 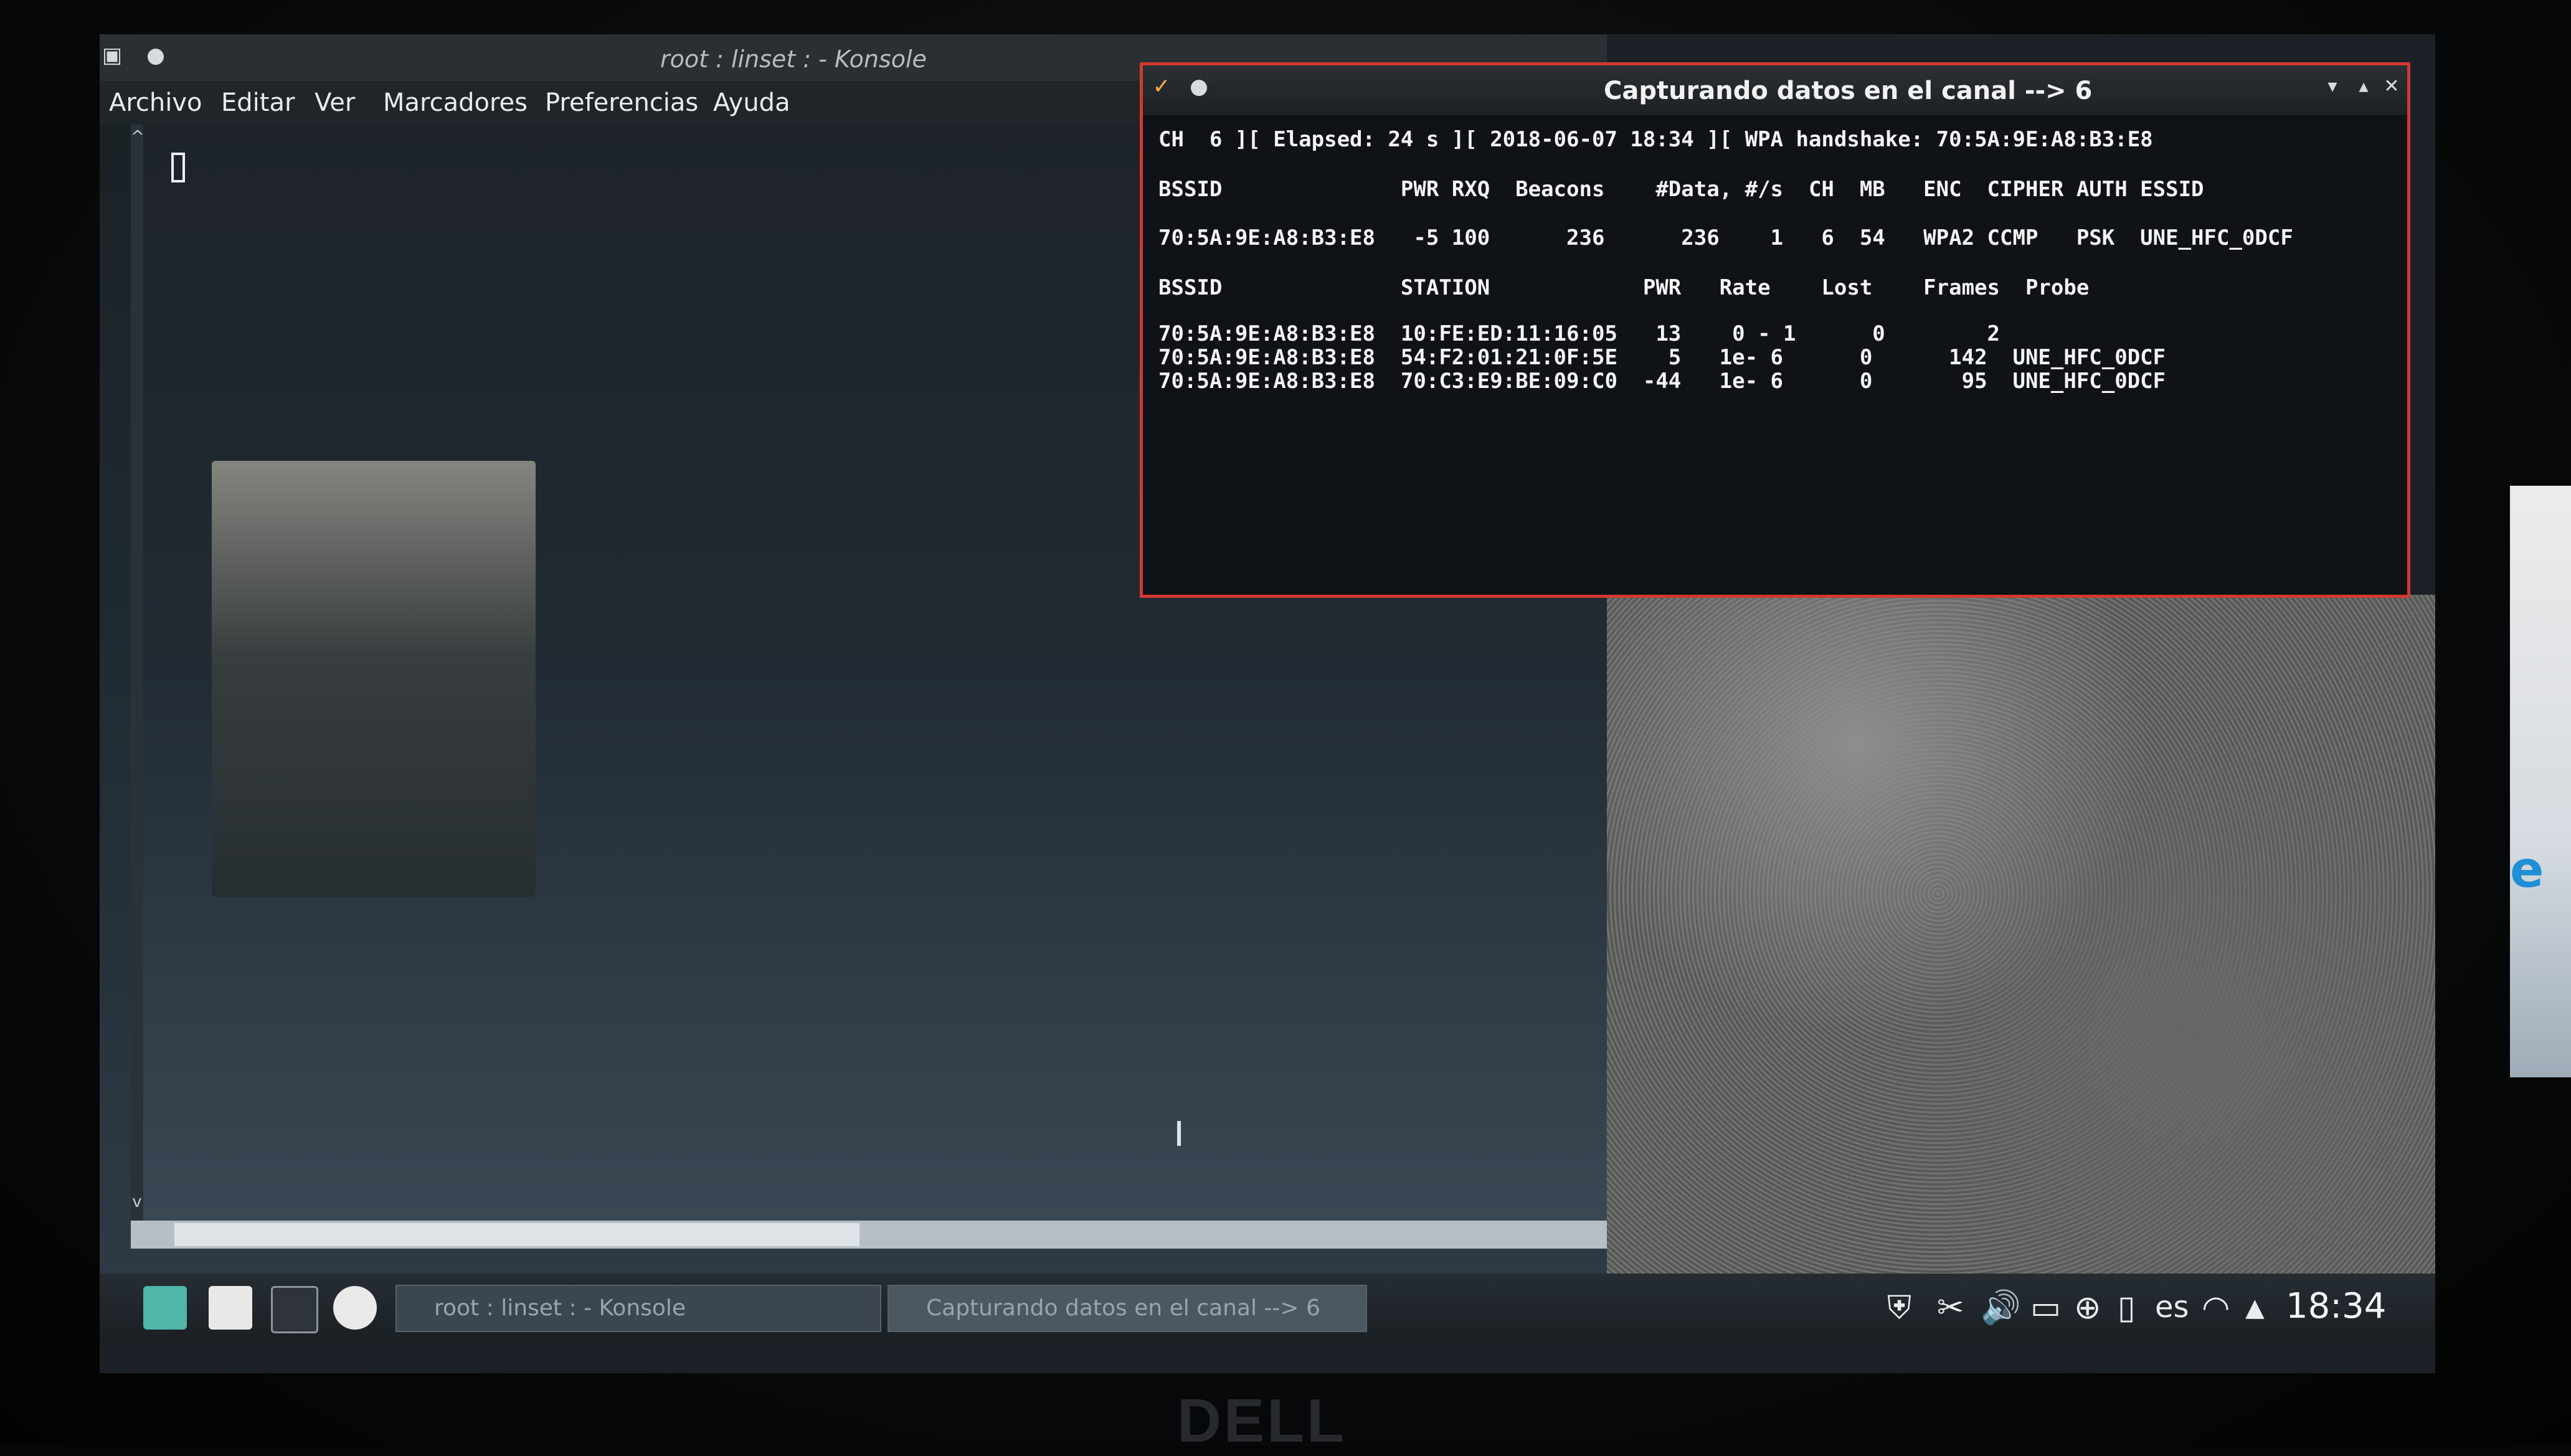 What do you see at coordinates (2172, 1308) in the screenshot?
I see `keyboard-language: es` at bounding box center [2172, 1308].